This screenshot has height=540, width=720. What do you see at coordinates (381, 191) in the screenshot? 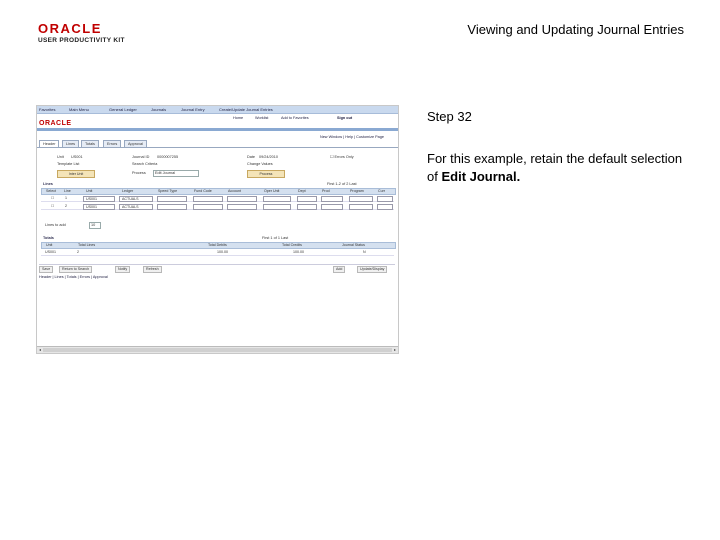
I see `column-header: Curr` at bounding box center [381, 191].